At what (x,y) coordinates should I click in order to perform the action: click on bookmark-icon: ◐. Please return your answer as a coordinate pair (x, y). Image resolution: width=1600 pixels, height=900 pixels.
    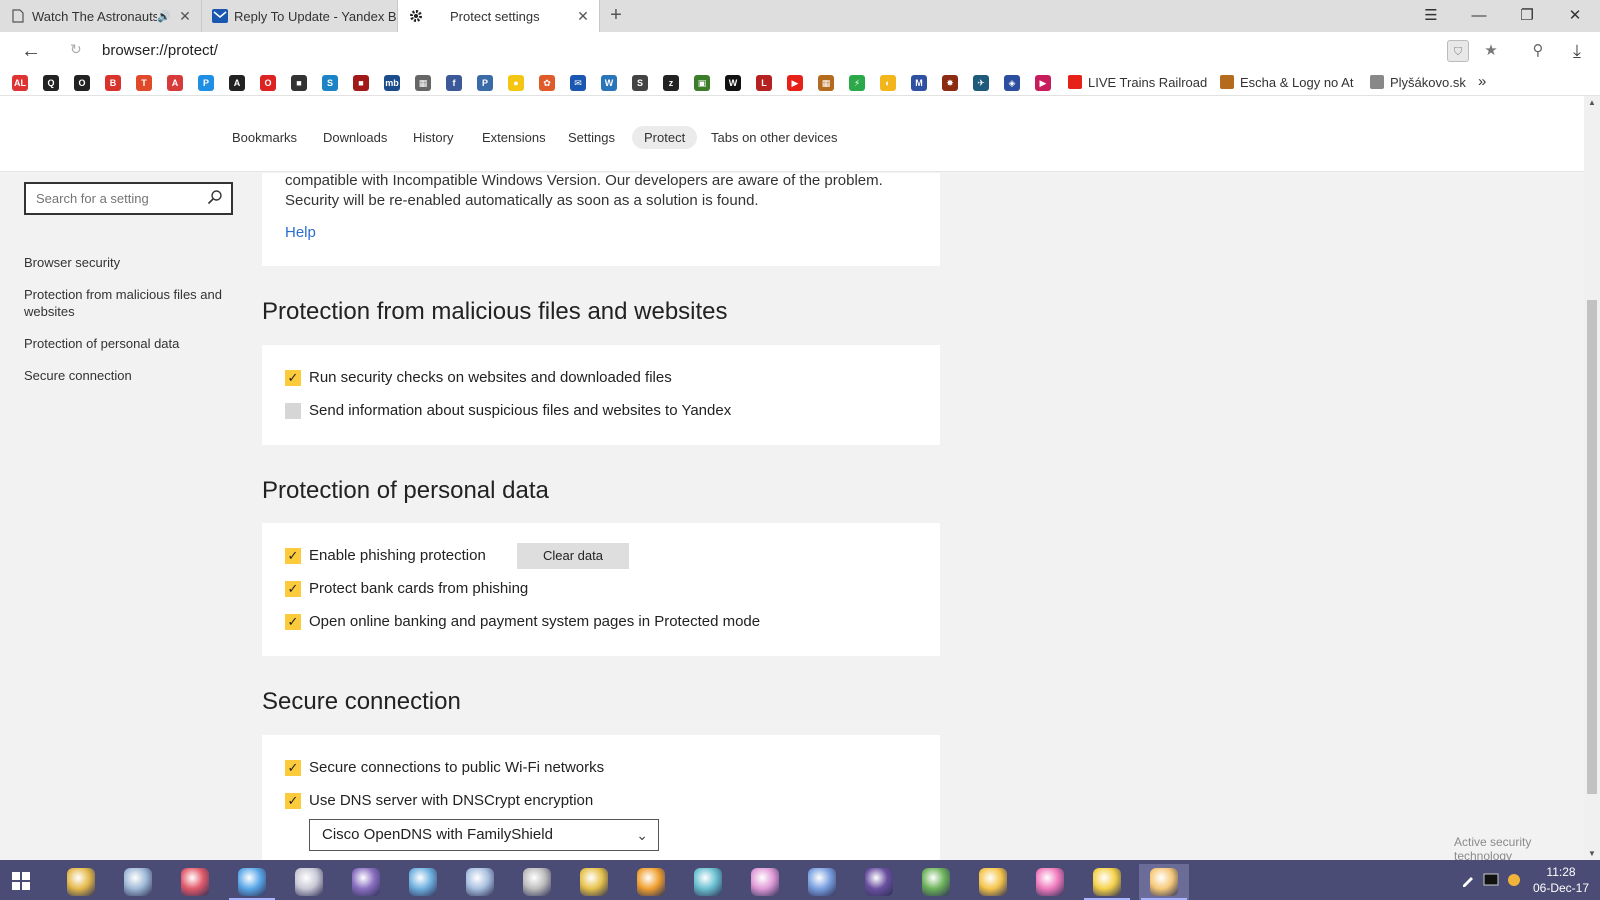
    Looking at the image, I should click on (888, 83).